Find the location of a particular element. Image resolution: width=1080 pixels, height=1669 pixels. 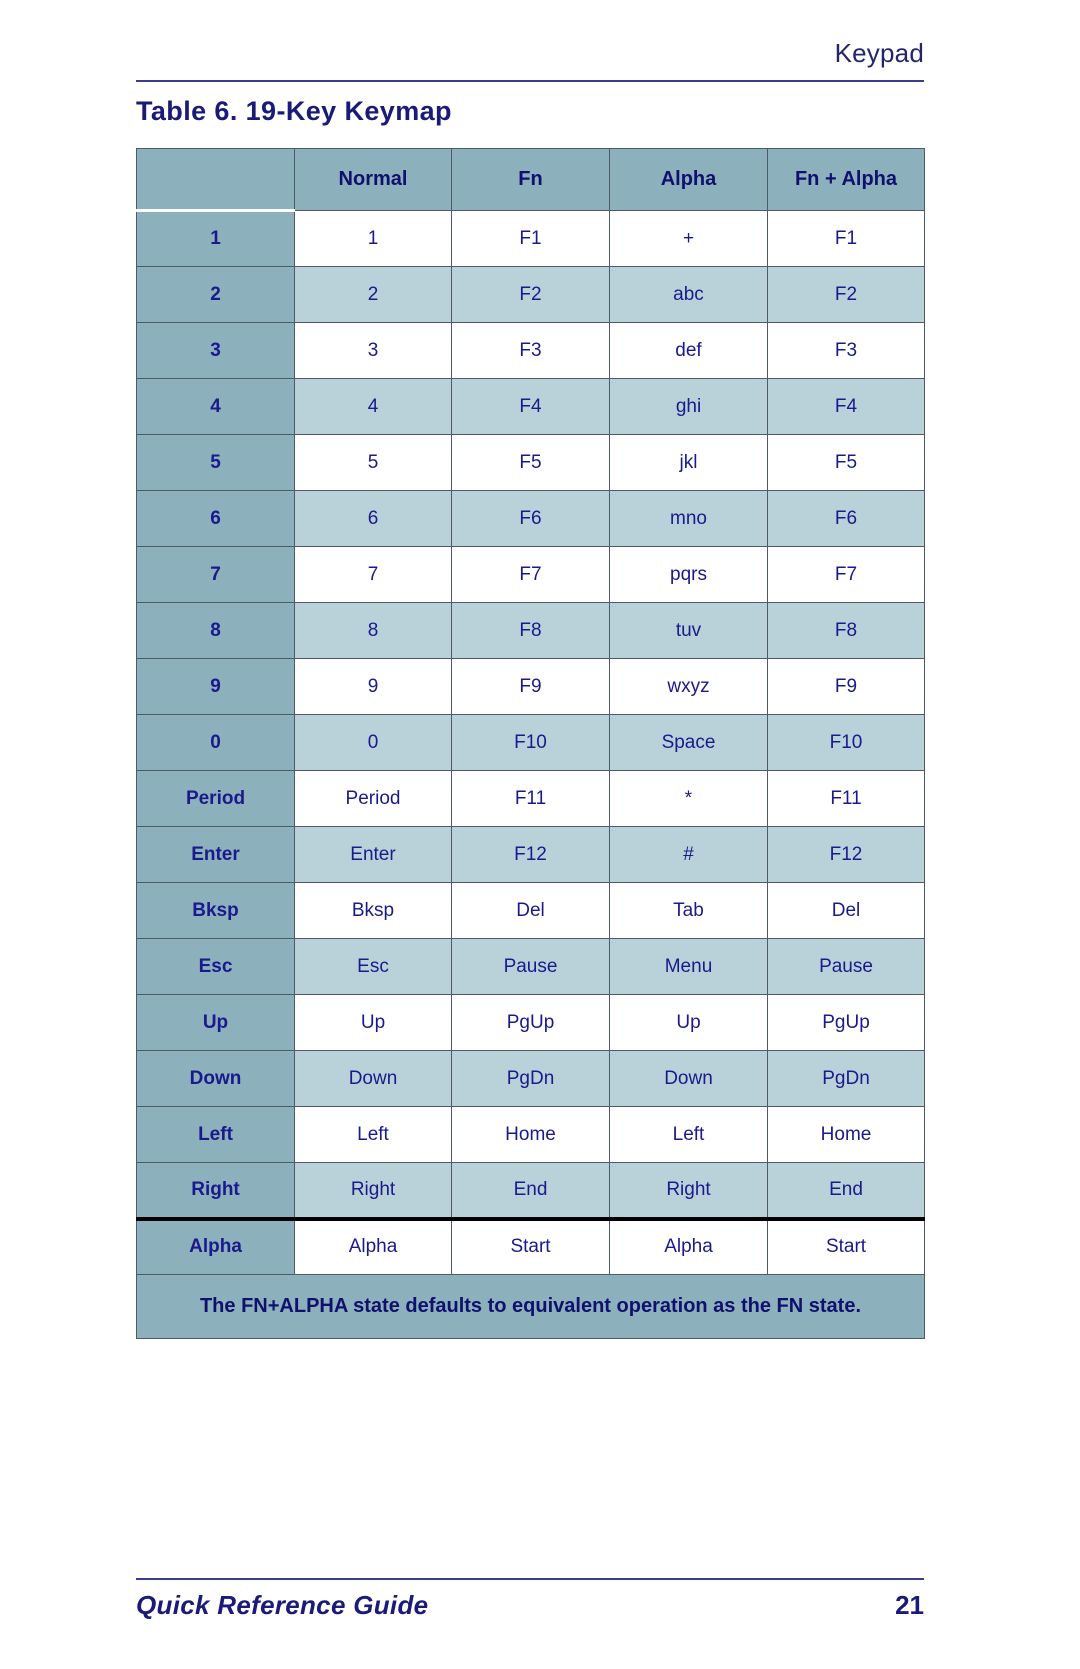

cell-fn: F2 is located at coordinates (530, 294).